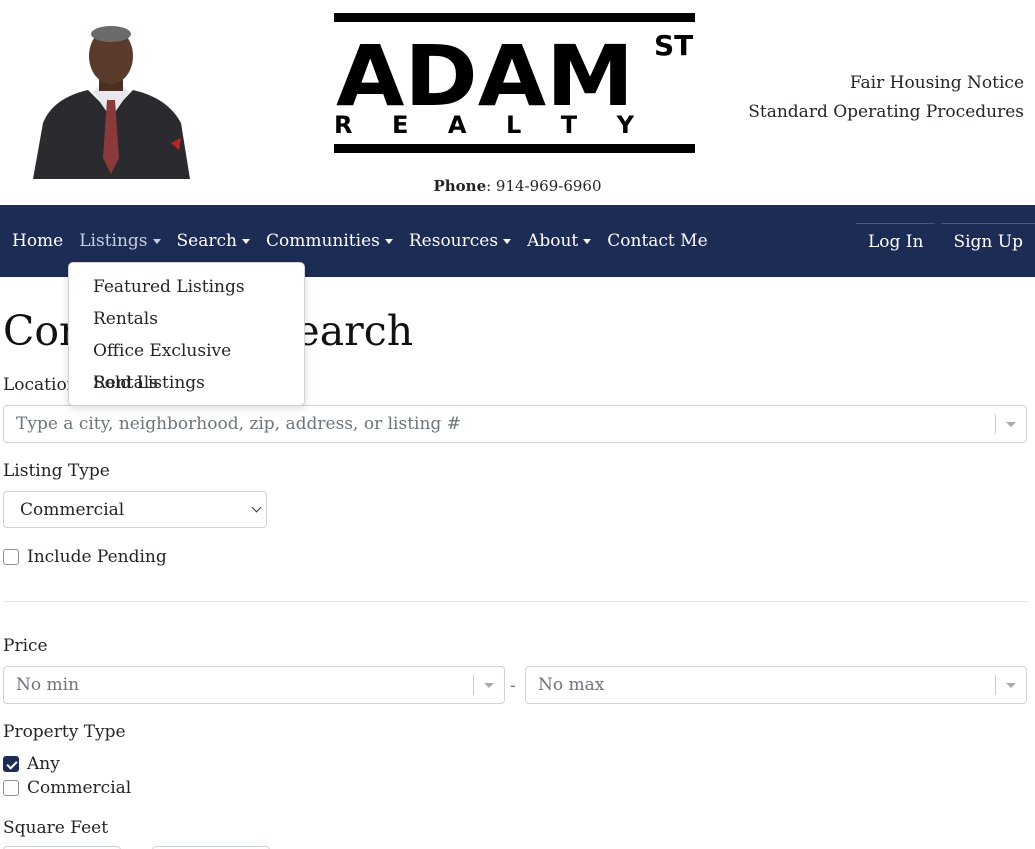 Image resolution: width=1035 pixels, height=849 pixels. I want to click on dropdown-item-sold: Sold Listings, so click(186, 383).